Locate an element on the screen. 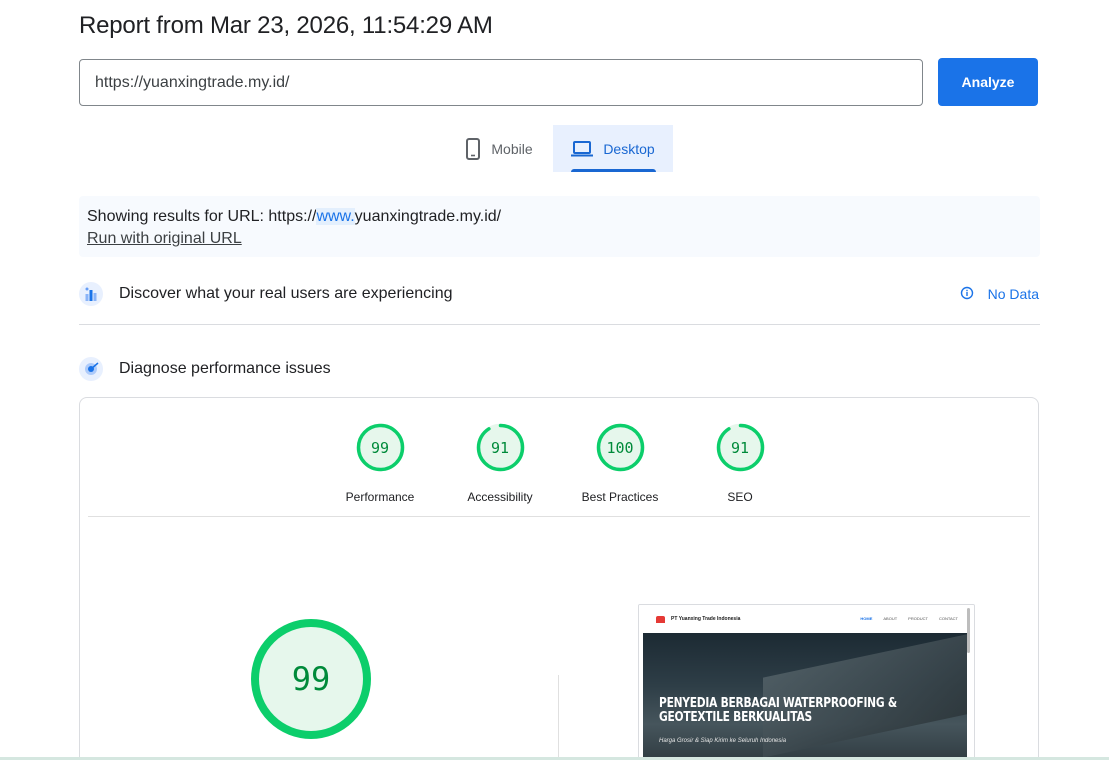 The height and width of the screenshot is (760, 1109). vertical-separator is located at coordinates (558, 717).